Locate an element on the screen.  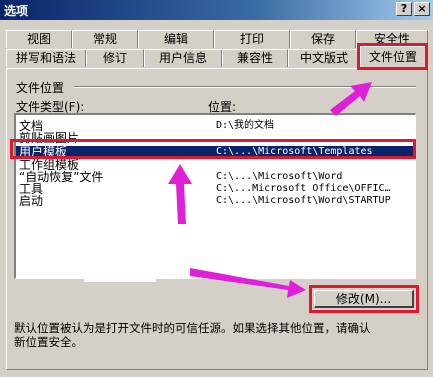
arrow-to-row-icon is located at coordinates (180, 194).